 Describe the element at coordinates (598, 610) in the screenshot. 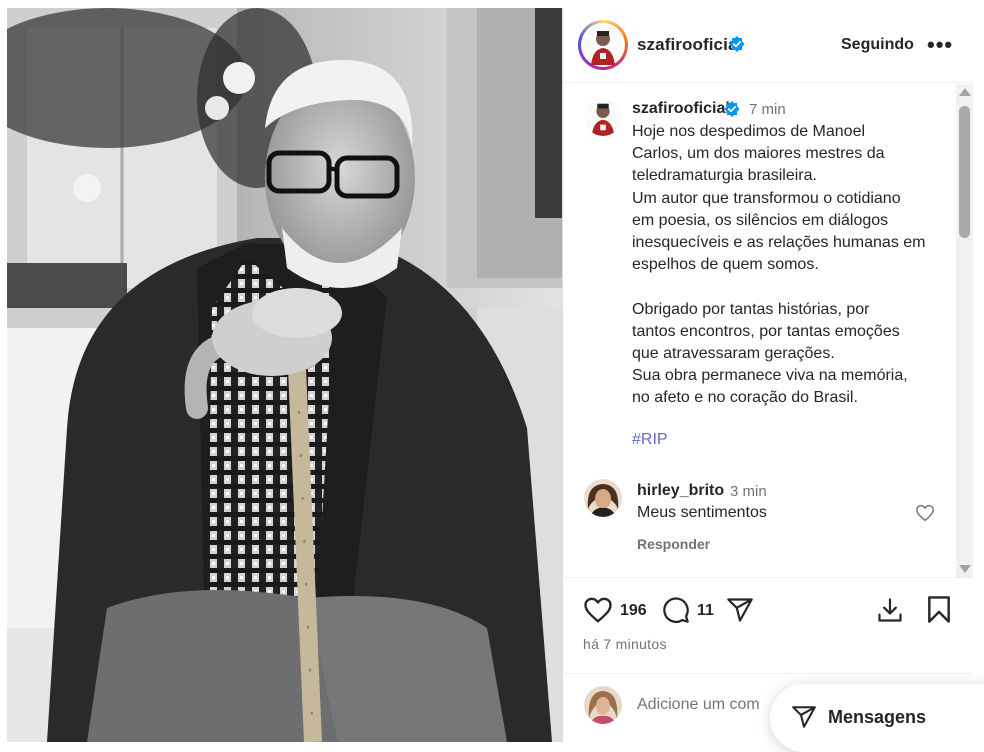

I see `like-heart-icon` at that location.